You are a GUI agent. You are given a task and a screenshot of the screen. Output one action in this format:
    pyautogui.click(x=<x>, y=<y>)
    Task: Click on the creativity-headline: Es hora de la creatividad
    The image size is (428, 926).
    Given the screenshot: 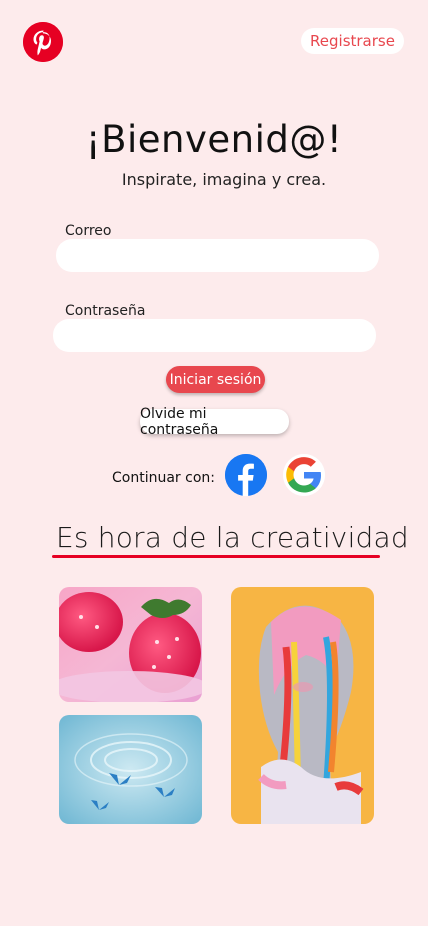 What is the action you would take?
    pyautogui.click(x=232, y=537)
    